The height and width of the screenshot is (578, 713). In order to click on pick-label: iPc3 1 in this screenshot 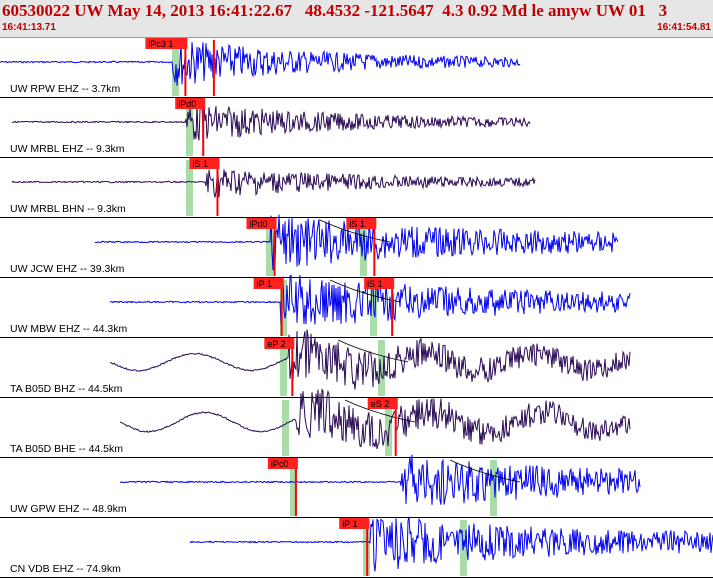, I will do `click(160, 44)`.